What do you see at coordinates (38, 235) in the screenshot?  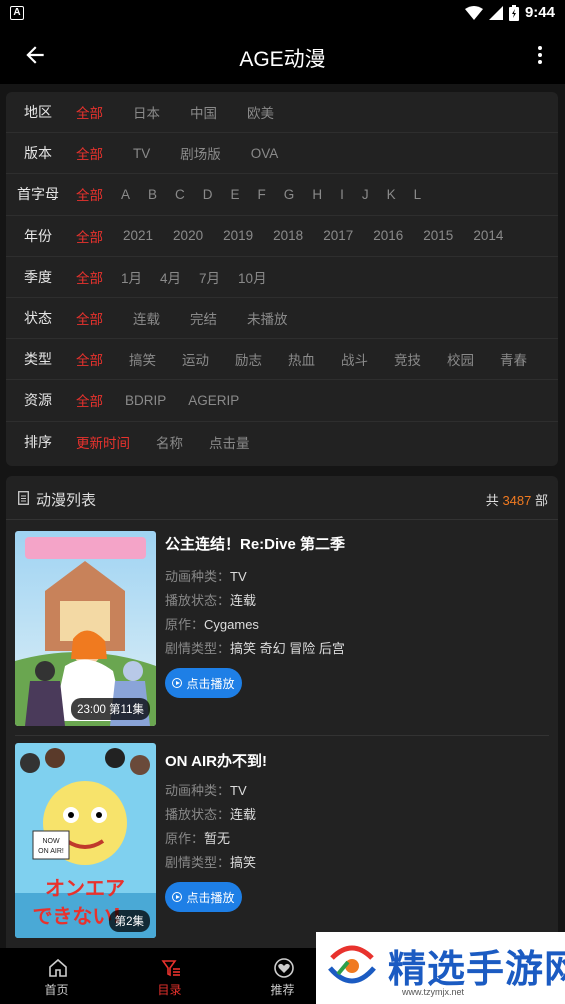 I see `filter-label: 年份` at bounding box center [38, 235].